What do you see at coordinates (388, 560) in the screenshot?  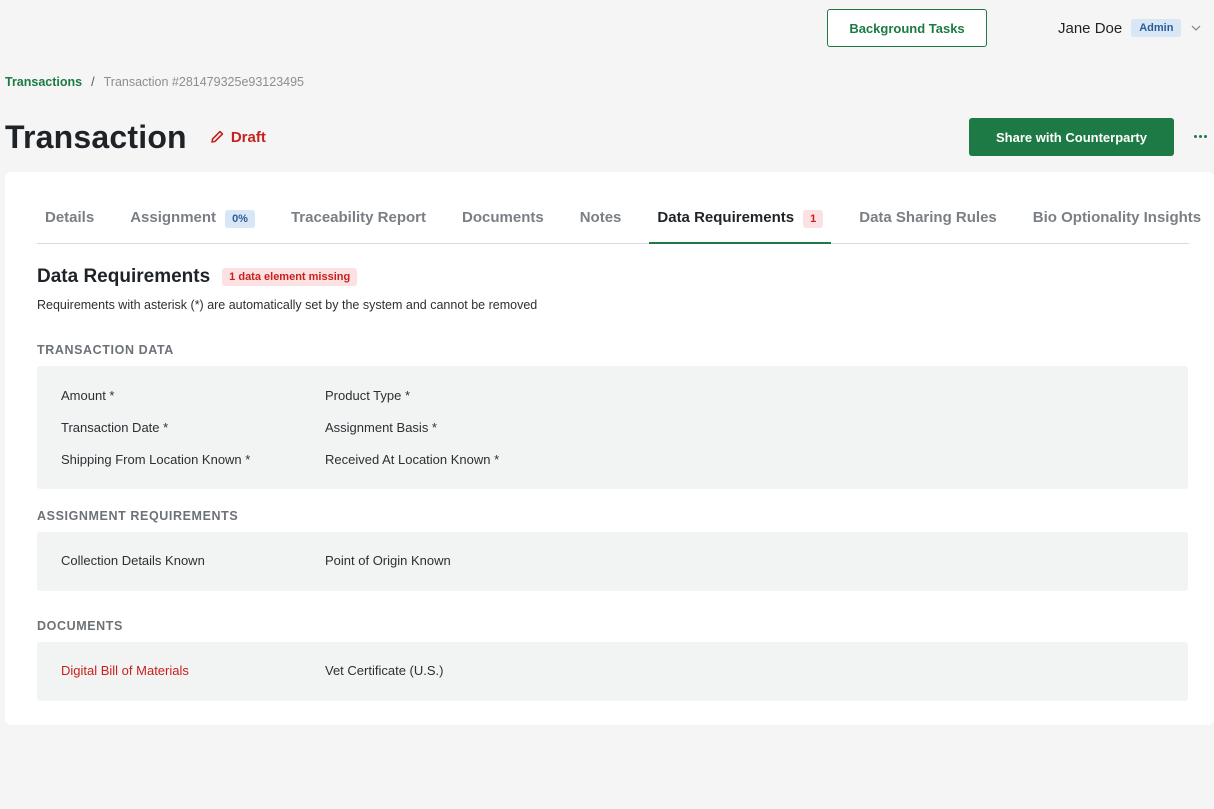 I see `requirement-item: Point of Origin Known` at bounding box center [388, 560].